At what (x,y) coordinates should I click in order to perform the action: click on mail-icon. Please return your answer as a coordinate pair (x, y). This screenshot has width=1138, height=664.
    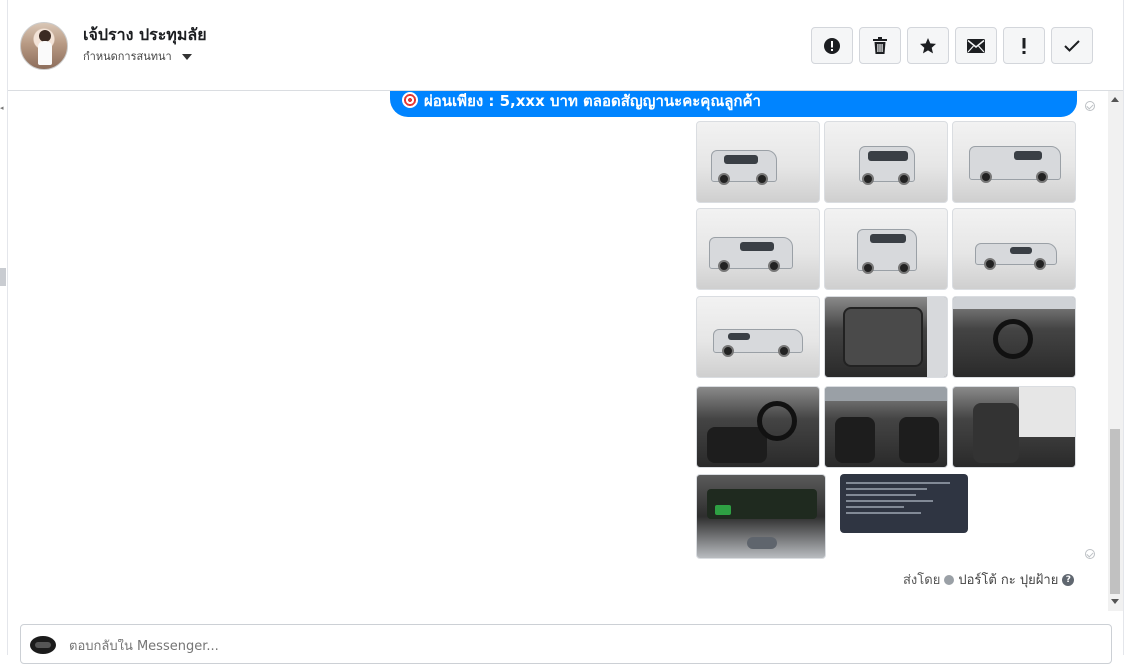
    Looking at the image, I should click on (976, 45).